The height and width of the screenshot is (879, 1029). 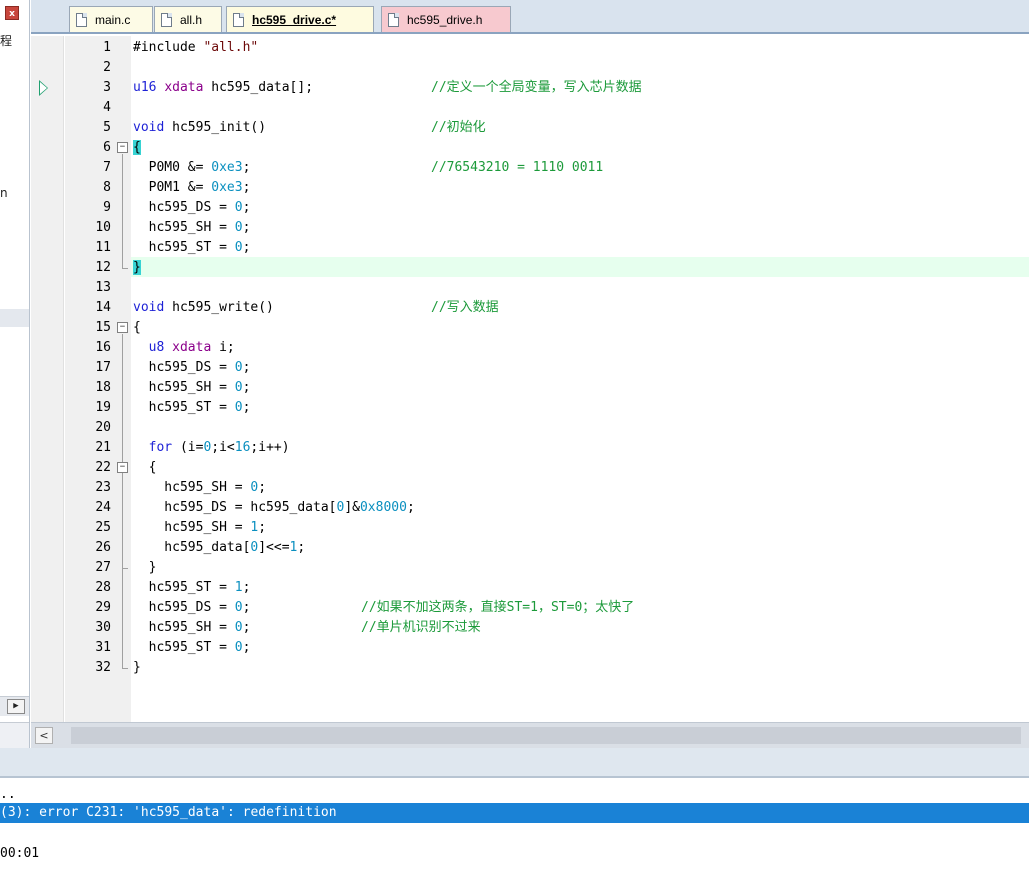 What do you see at coordinates (103, 367) in the screenshot?
I see `line-number: 17` at bounding box center [103, 367].